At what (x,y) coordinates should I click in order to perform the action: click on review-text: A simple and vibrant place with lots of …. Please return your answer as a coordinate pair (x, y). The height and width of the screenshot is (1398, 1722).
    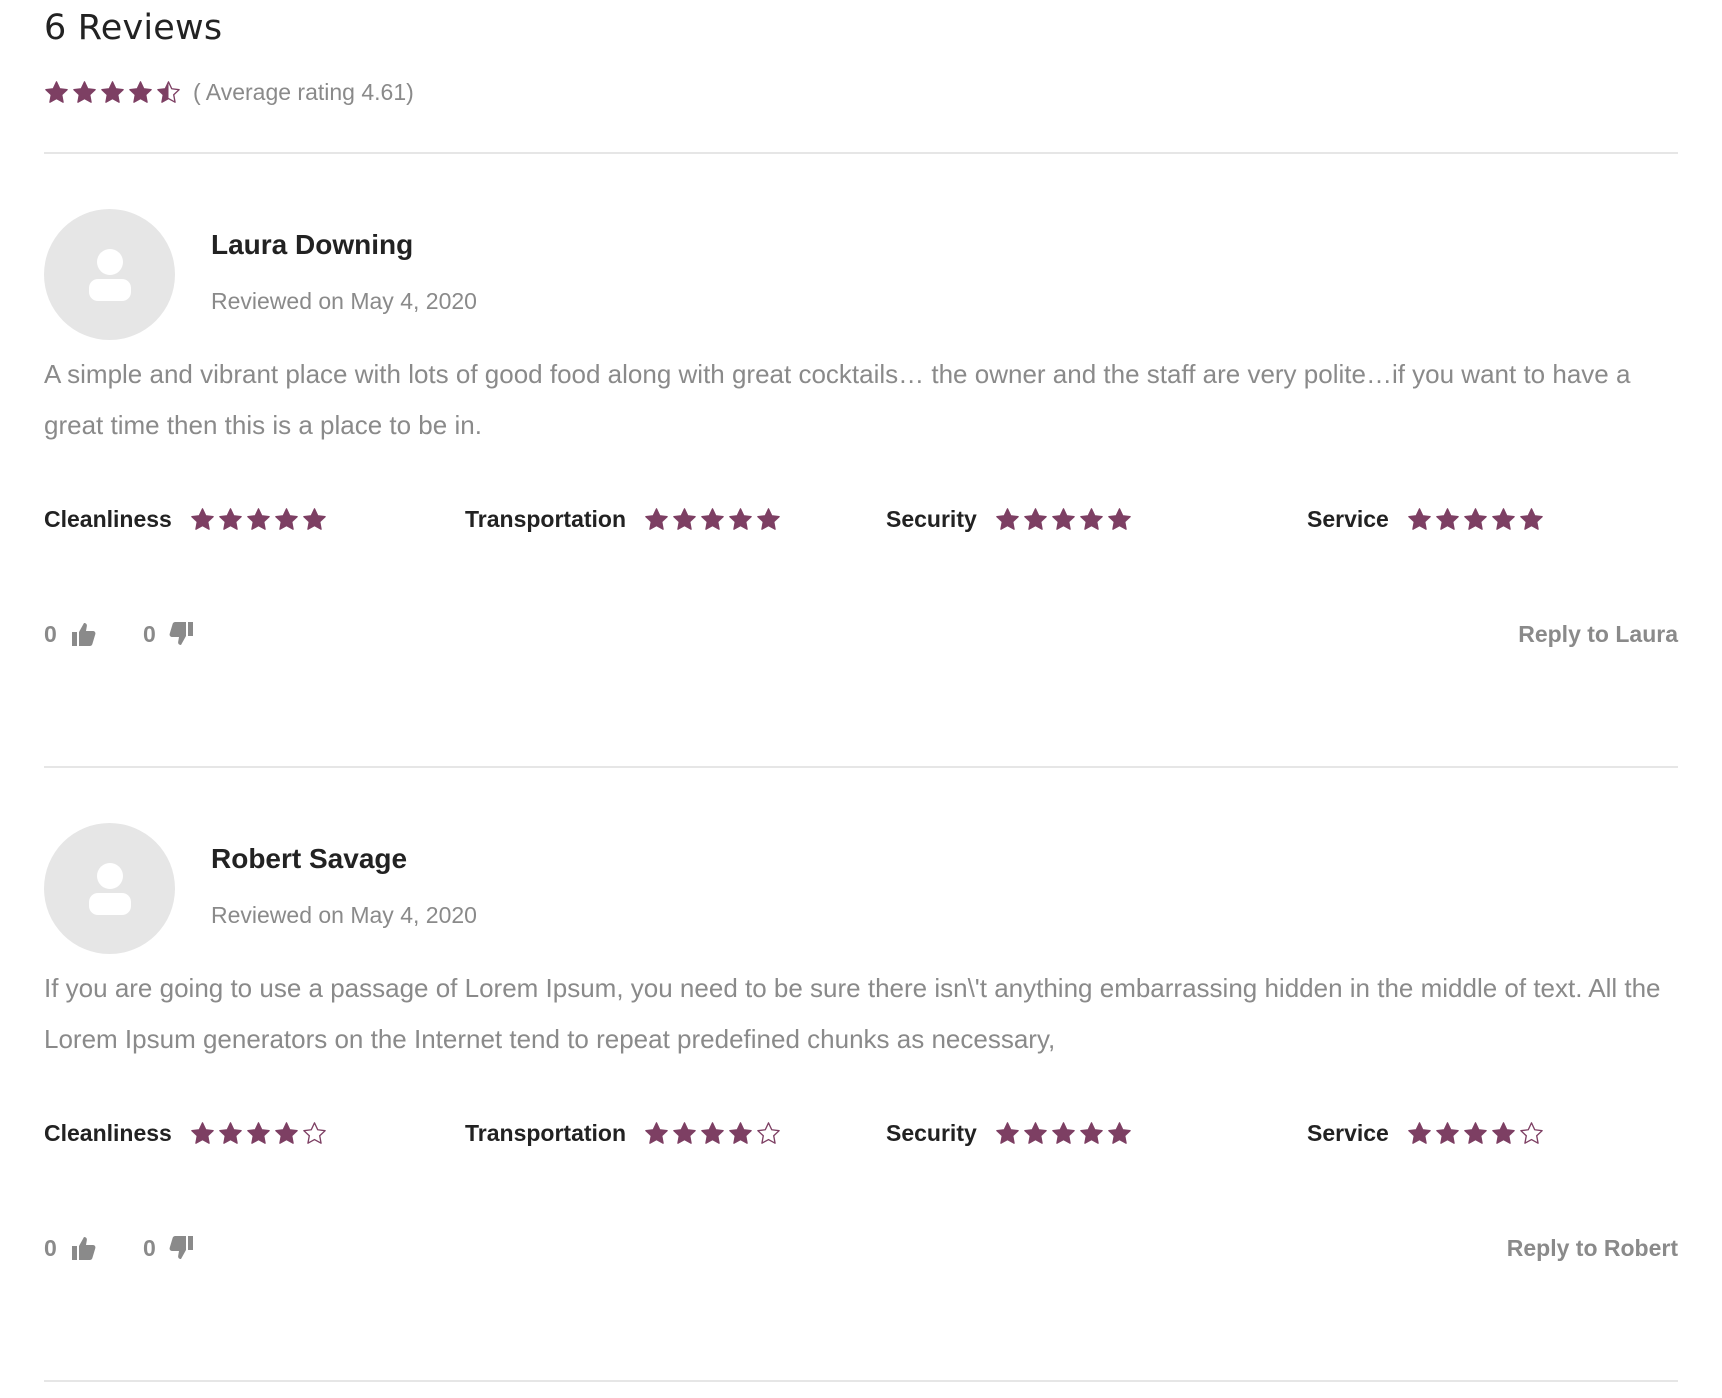
    Looking at the image, I should click on (837, 399).